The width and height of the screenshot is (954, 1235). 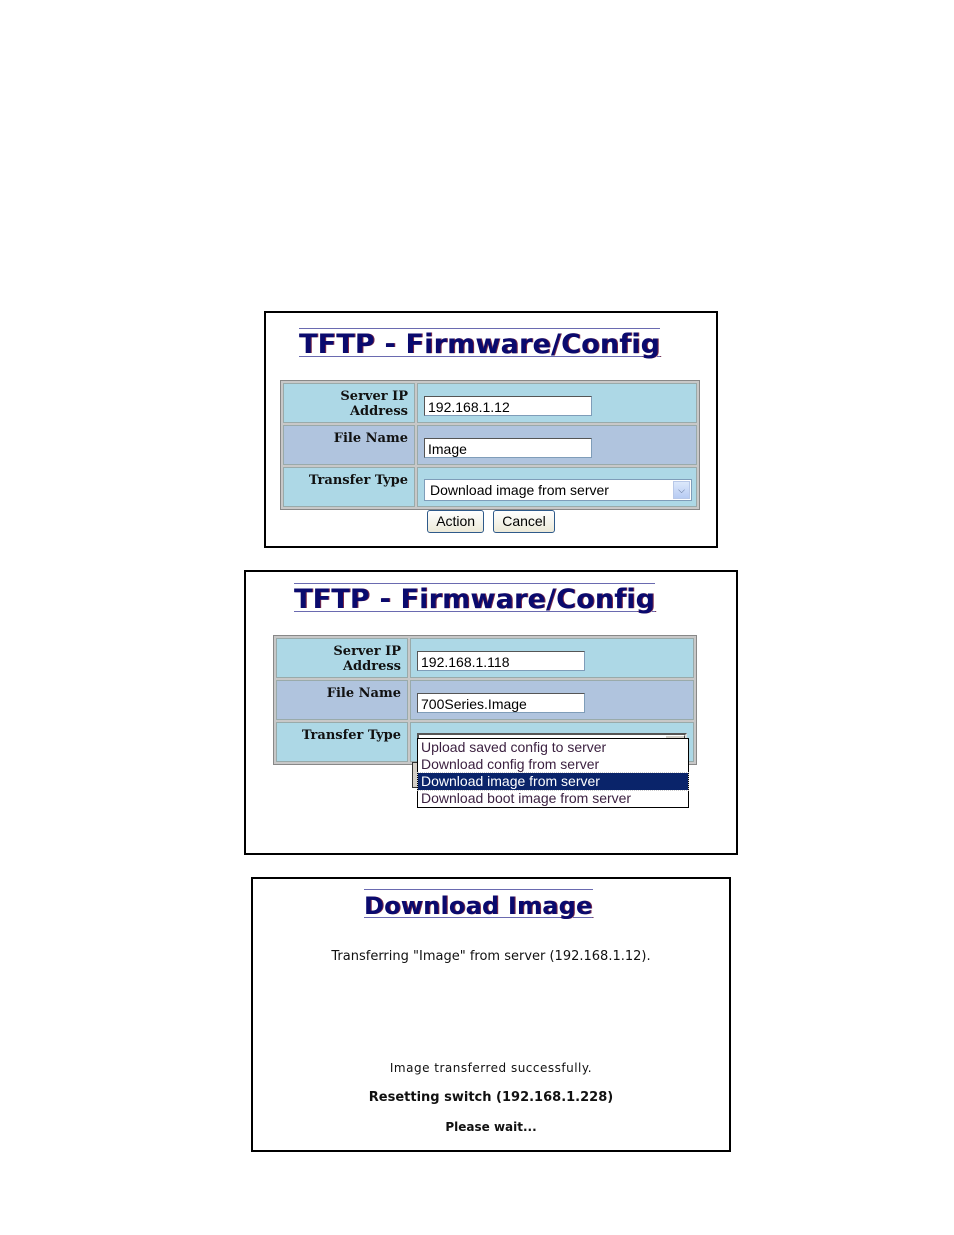 What do you see at coordinates (501, 660) in the screenshot?
I see `server-ip-input: 192.168.1.118` at bounding box center [501, 660].